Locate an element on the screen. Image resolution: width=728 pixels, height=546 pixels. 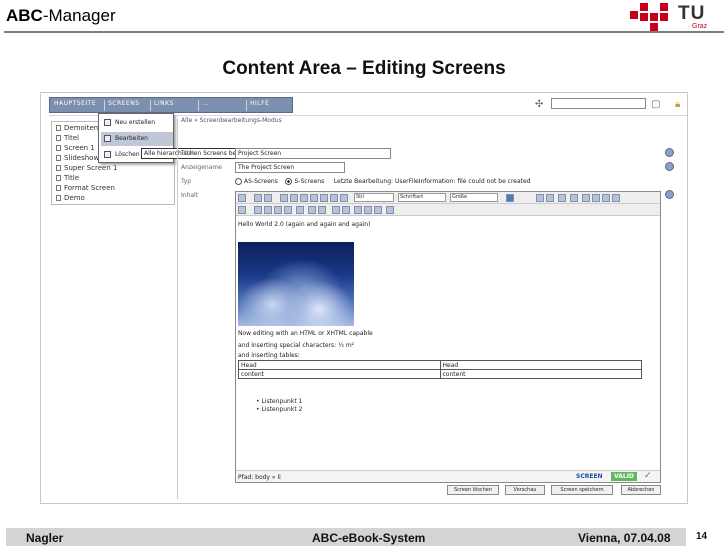
save-screen-button: Screen speichern is located at coordinates (582, 490).